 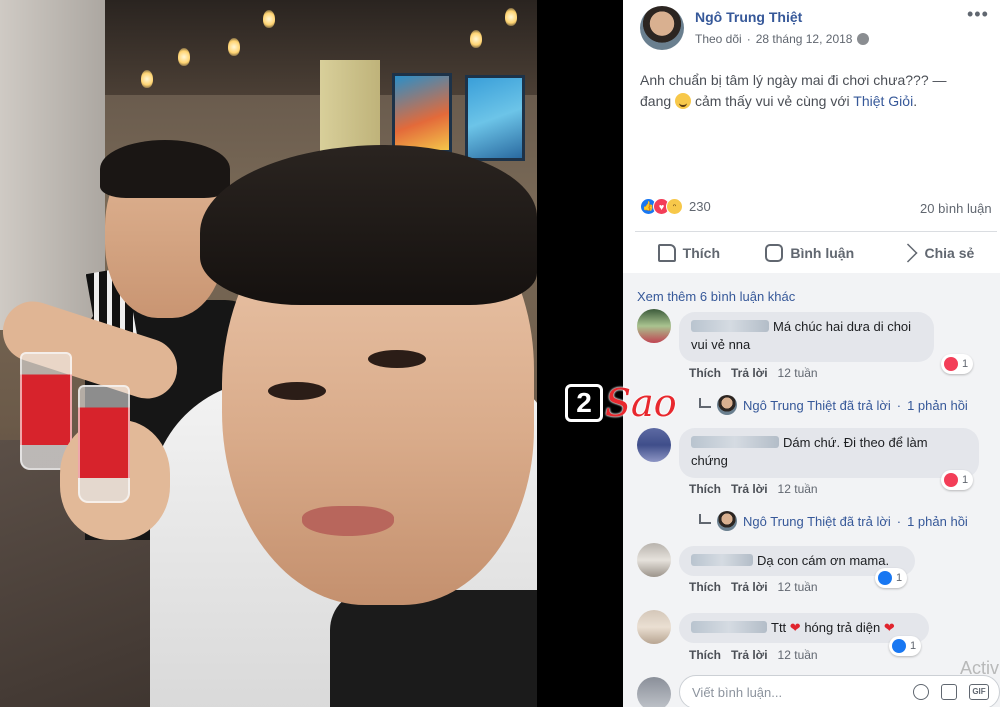 I want to click on haha-icon: ᵔ, so click(x=674, y=206).